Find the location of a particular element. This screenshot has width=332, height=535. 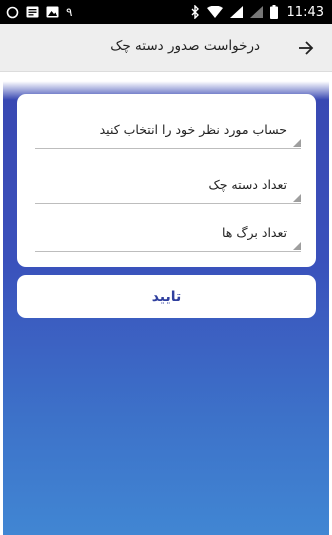

book-count-select: تعداد دسته چک is located at coordinates (168, 189).